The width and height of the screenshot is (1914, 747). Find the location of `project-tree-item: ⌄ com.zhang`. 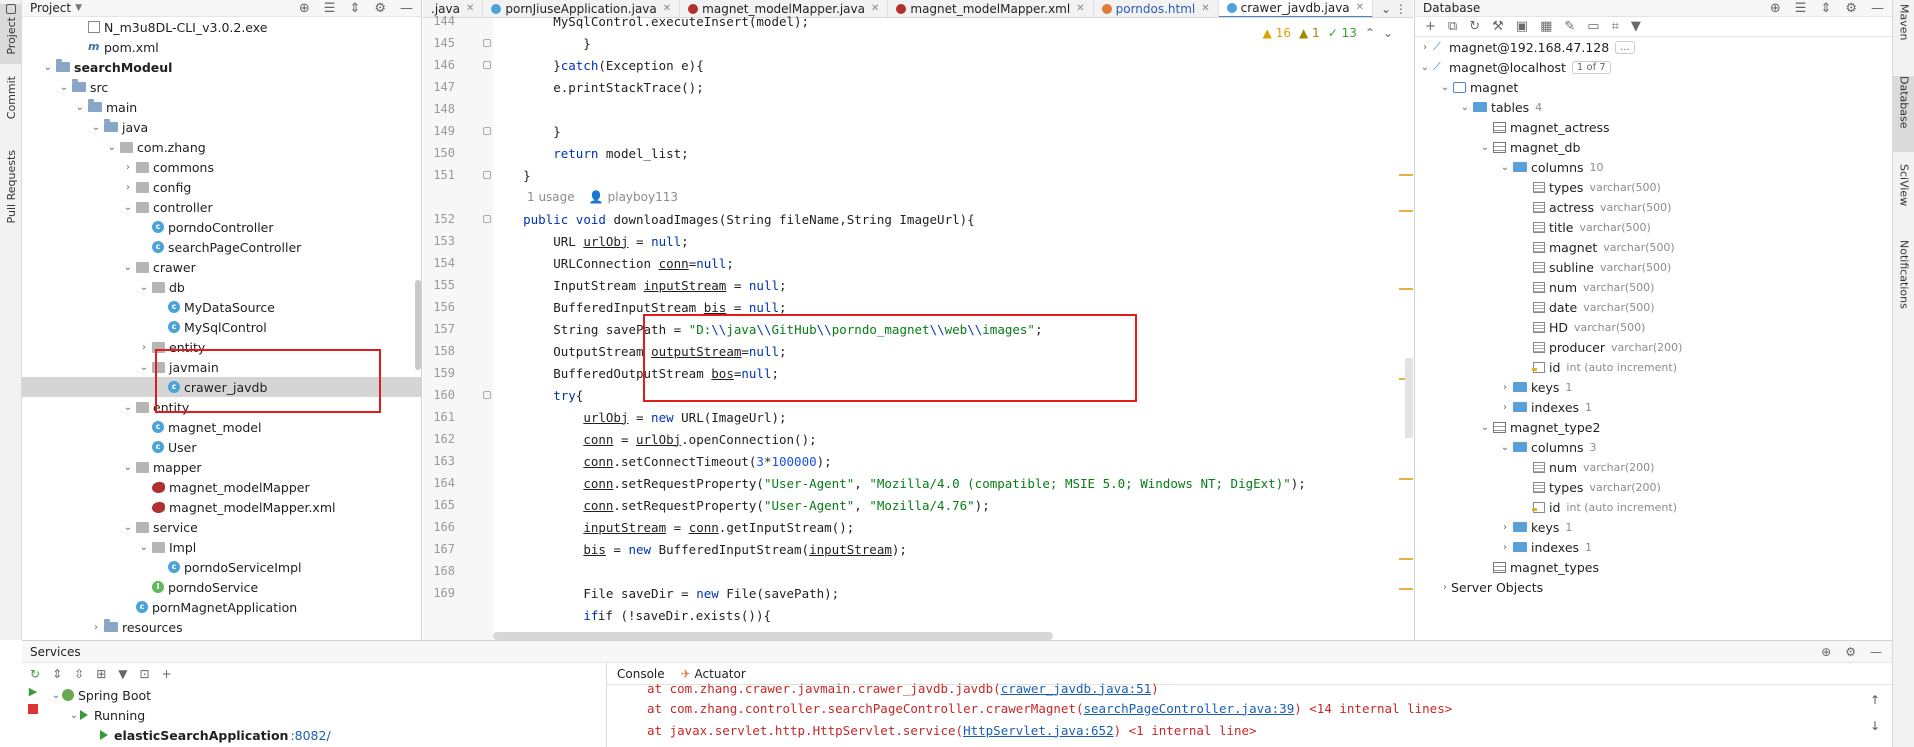

project-tree-item: ⌄ com.zhang is located at coordinates (221, 147).